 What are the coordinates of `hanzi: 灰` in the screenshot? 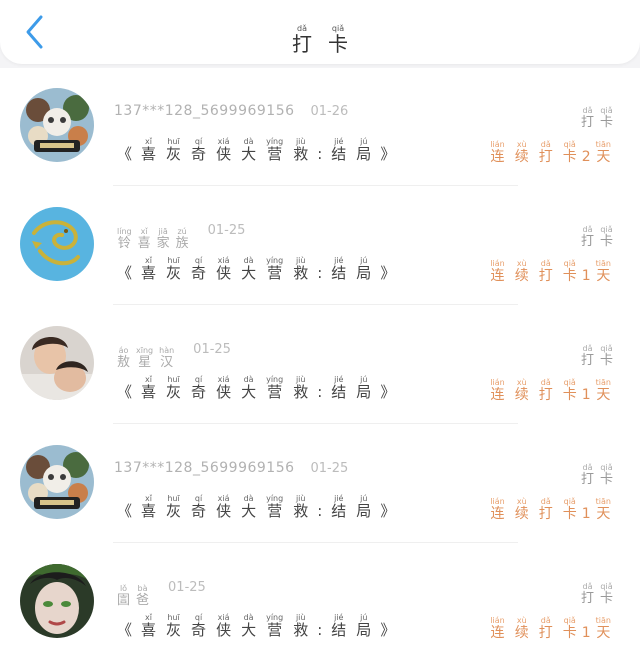 It's located at (174, 154).